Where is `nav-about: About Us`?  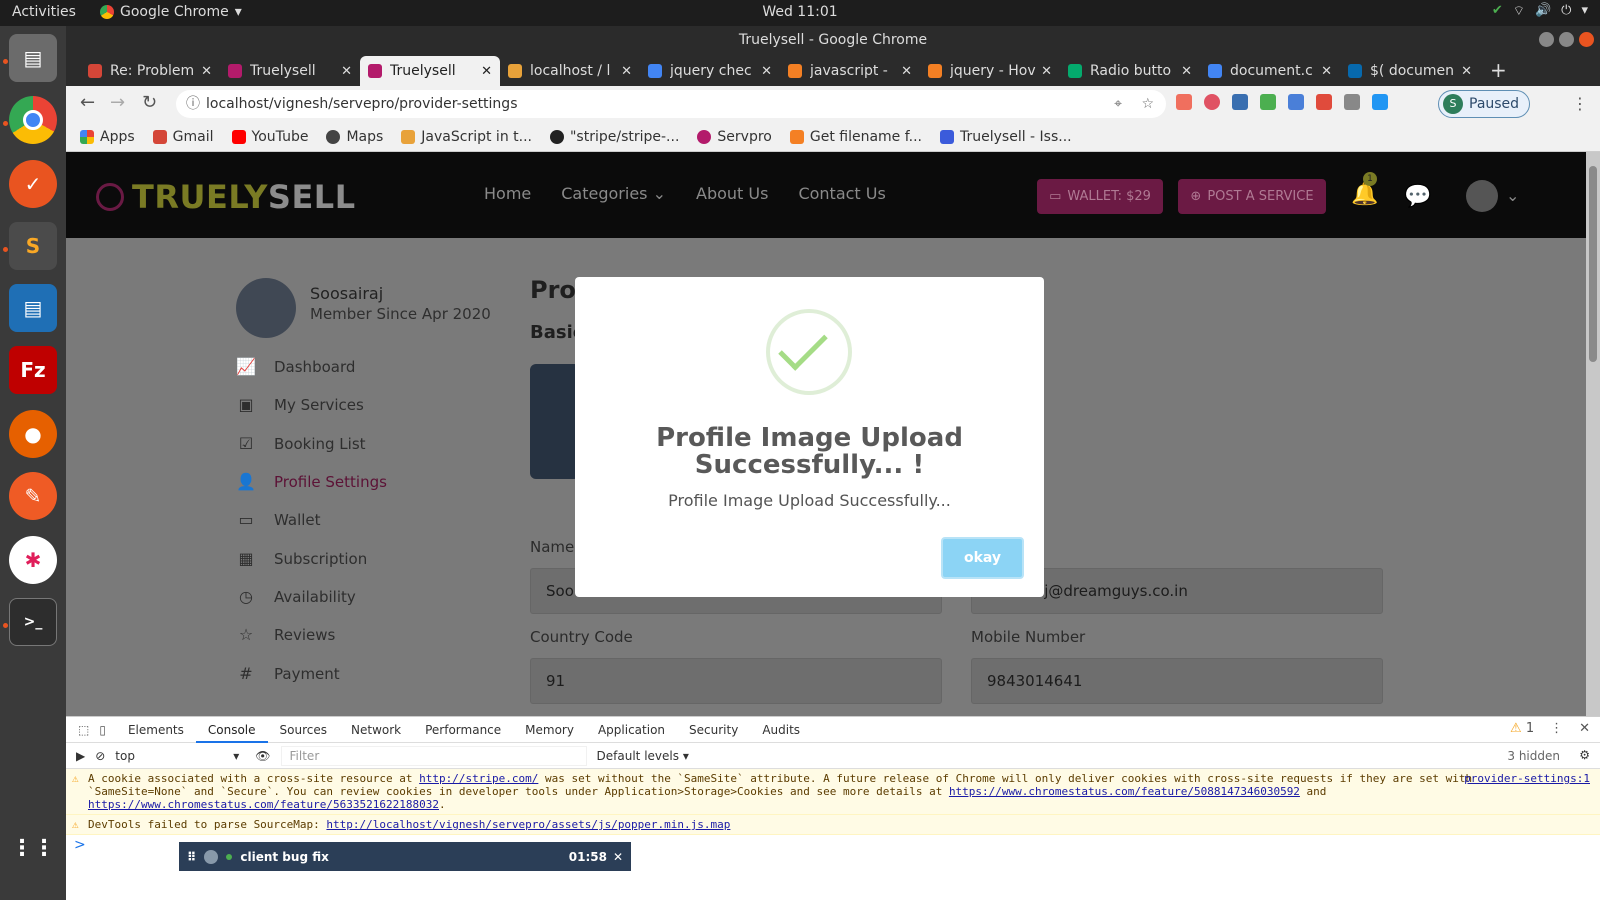
nav-about: About Us is located at coordinates (732, 193).